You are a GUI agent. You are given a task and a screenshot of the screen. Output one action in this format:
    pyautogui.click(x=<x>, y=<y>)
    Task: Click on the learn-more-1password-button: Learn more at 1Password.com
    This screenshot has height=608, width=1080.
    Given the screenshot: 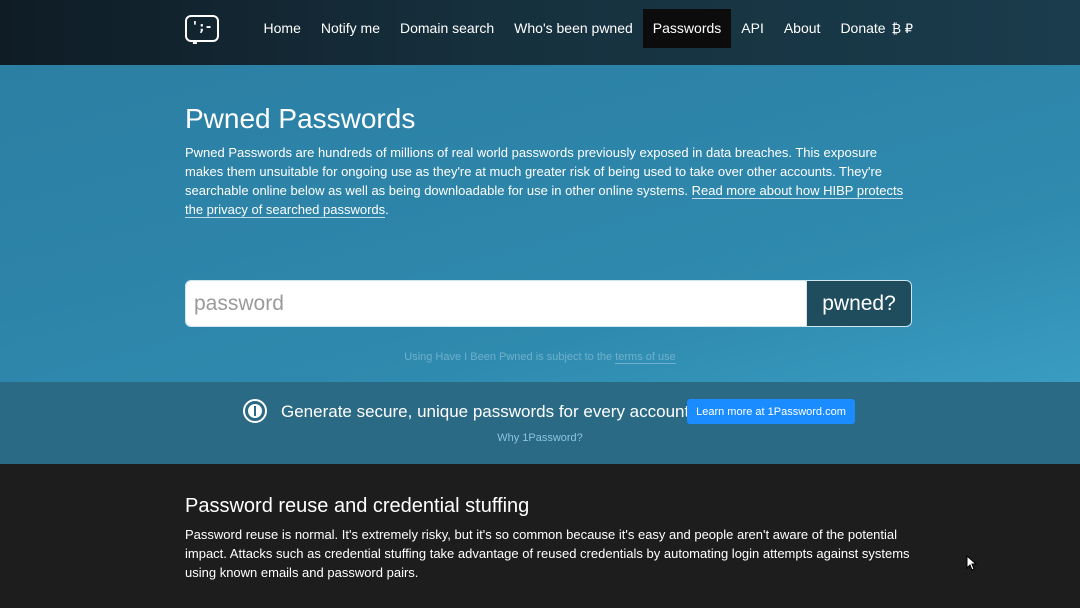 What is the action you would take?
    pyautogui.click(x=771, y=411)
    